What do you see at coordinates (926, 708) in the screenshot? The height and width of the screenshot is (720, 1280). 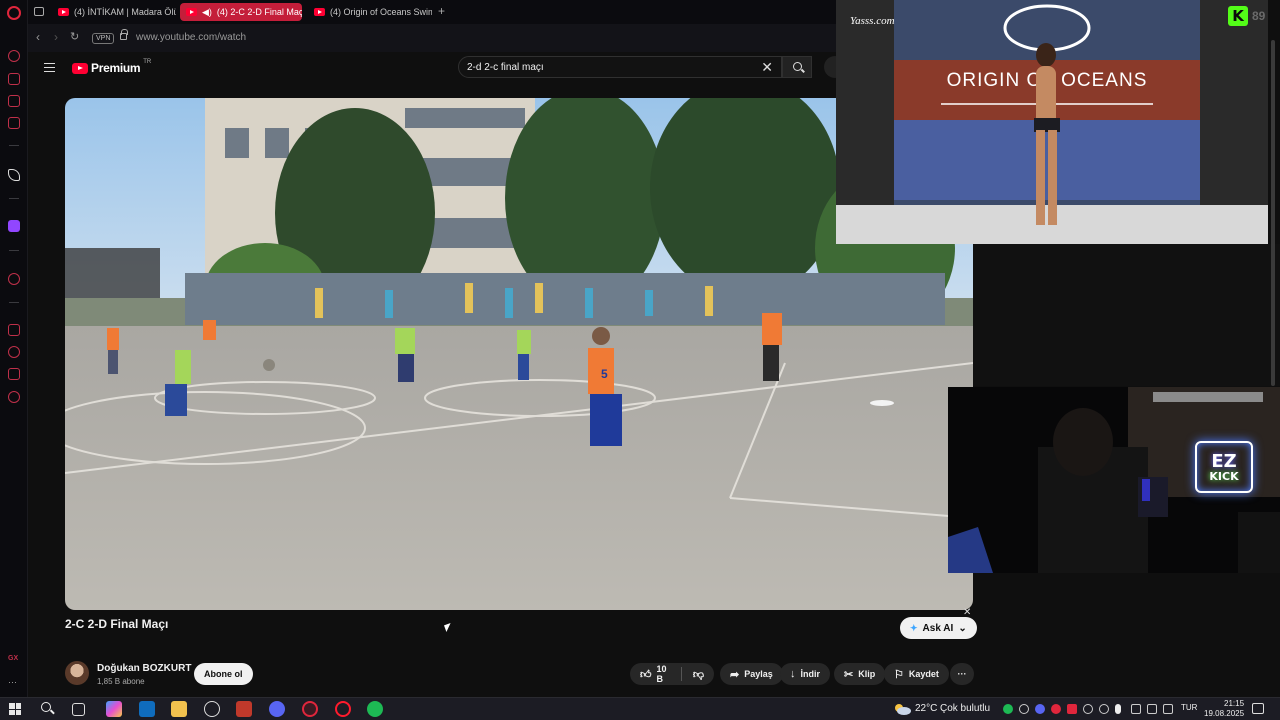 I see `temperature: 22°C` at bounding box center [926, 708].